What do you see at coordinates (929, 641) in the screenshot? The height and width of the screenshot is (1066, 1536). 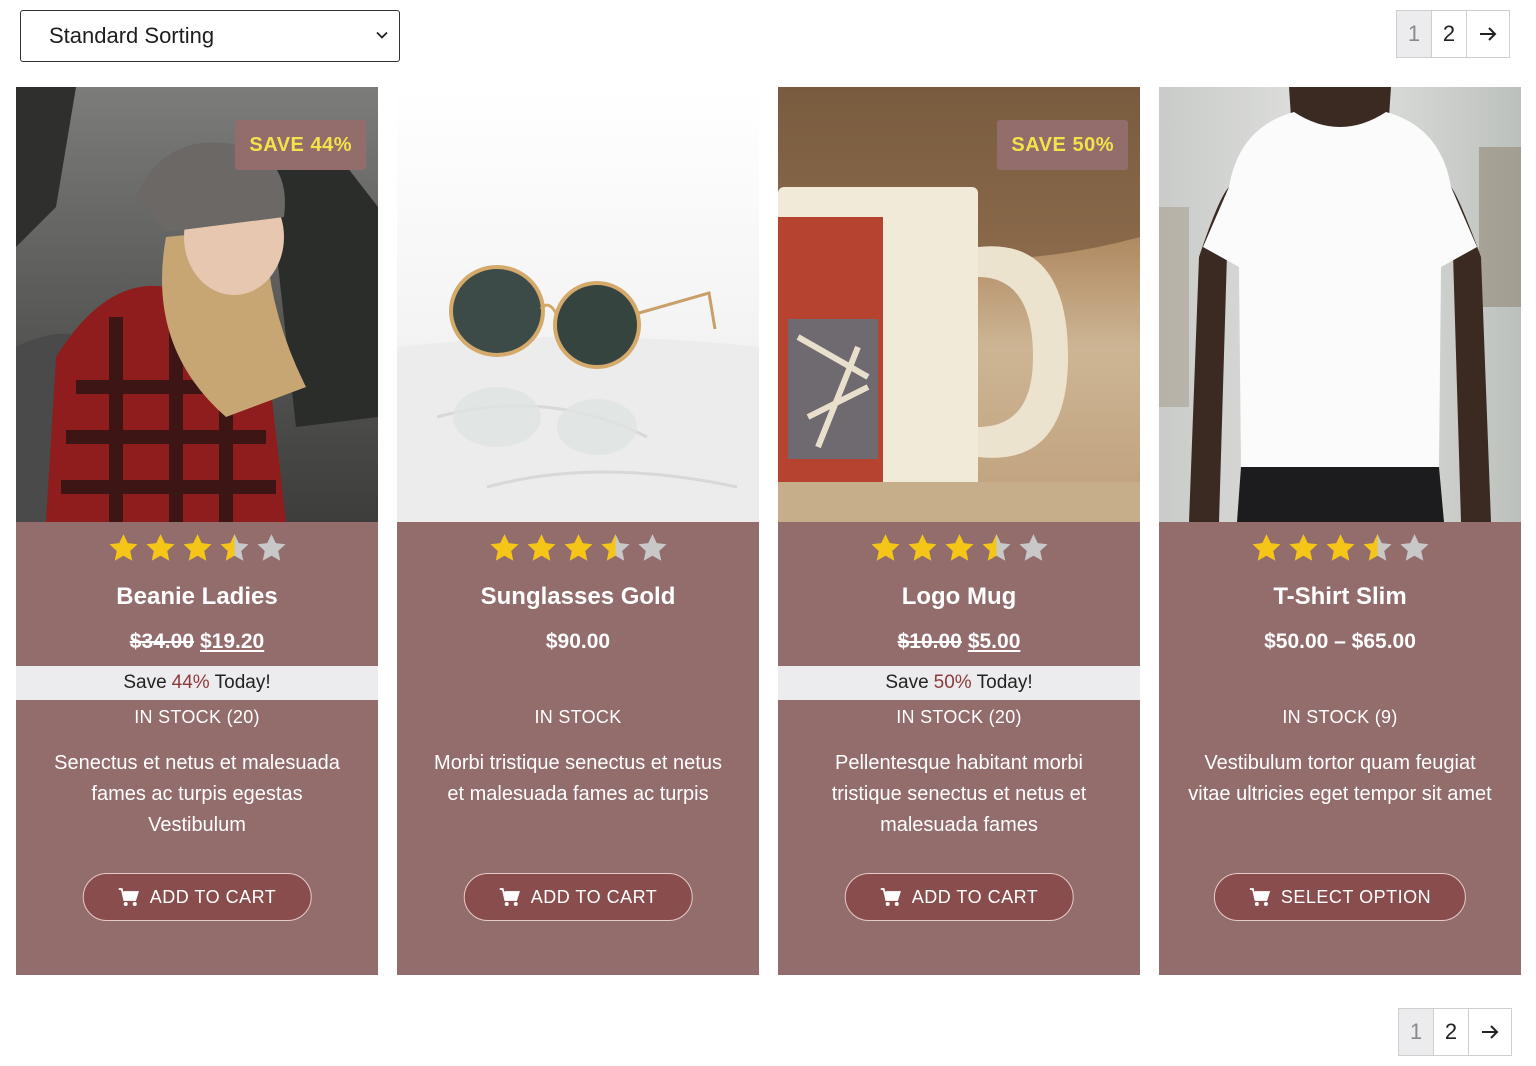 I see `old-price: $10.00` at bounding box center [929, 641].